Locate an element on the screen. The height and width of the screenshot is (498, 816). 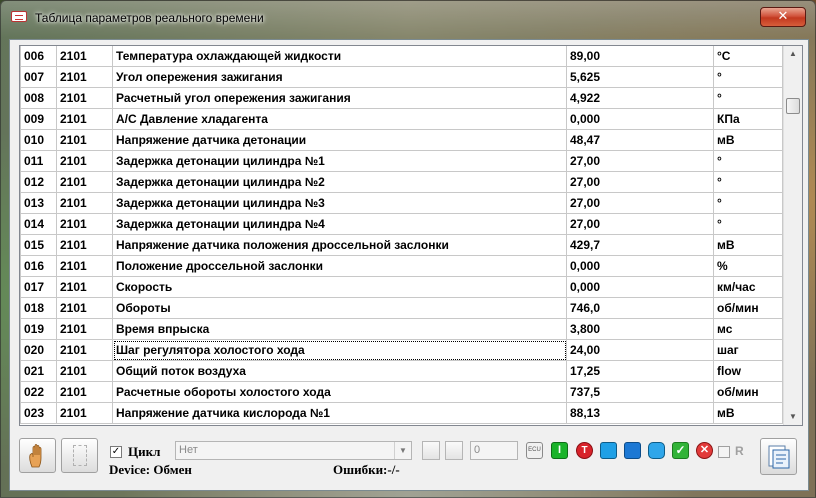
param-value: 746,0 is located at coordinates (640, 308).